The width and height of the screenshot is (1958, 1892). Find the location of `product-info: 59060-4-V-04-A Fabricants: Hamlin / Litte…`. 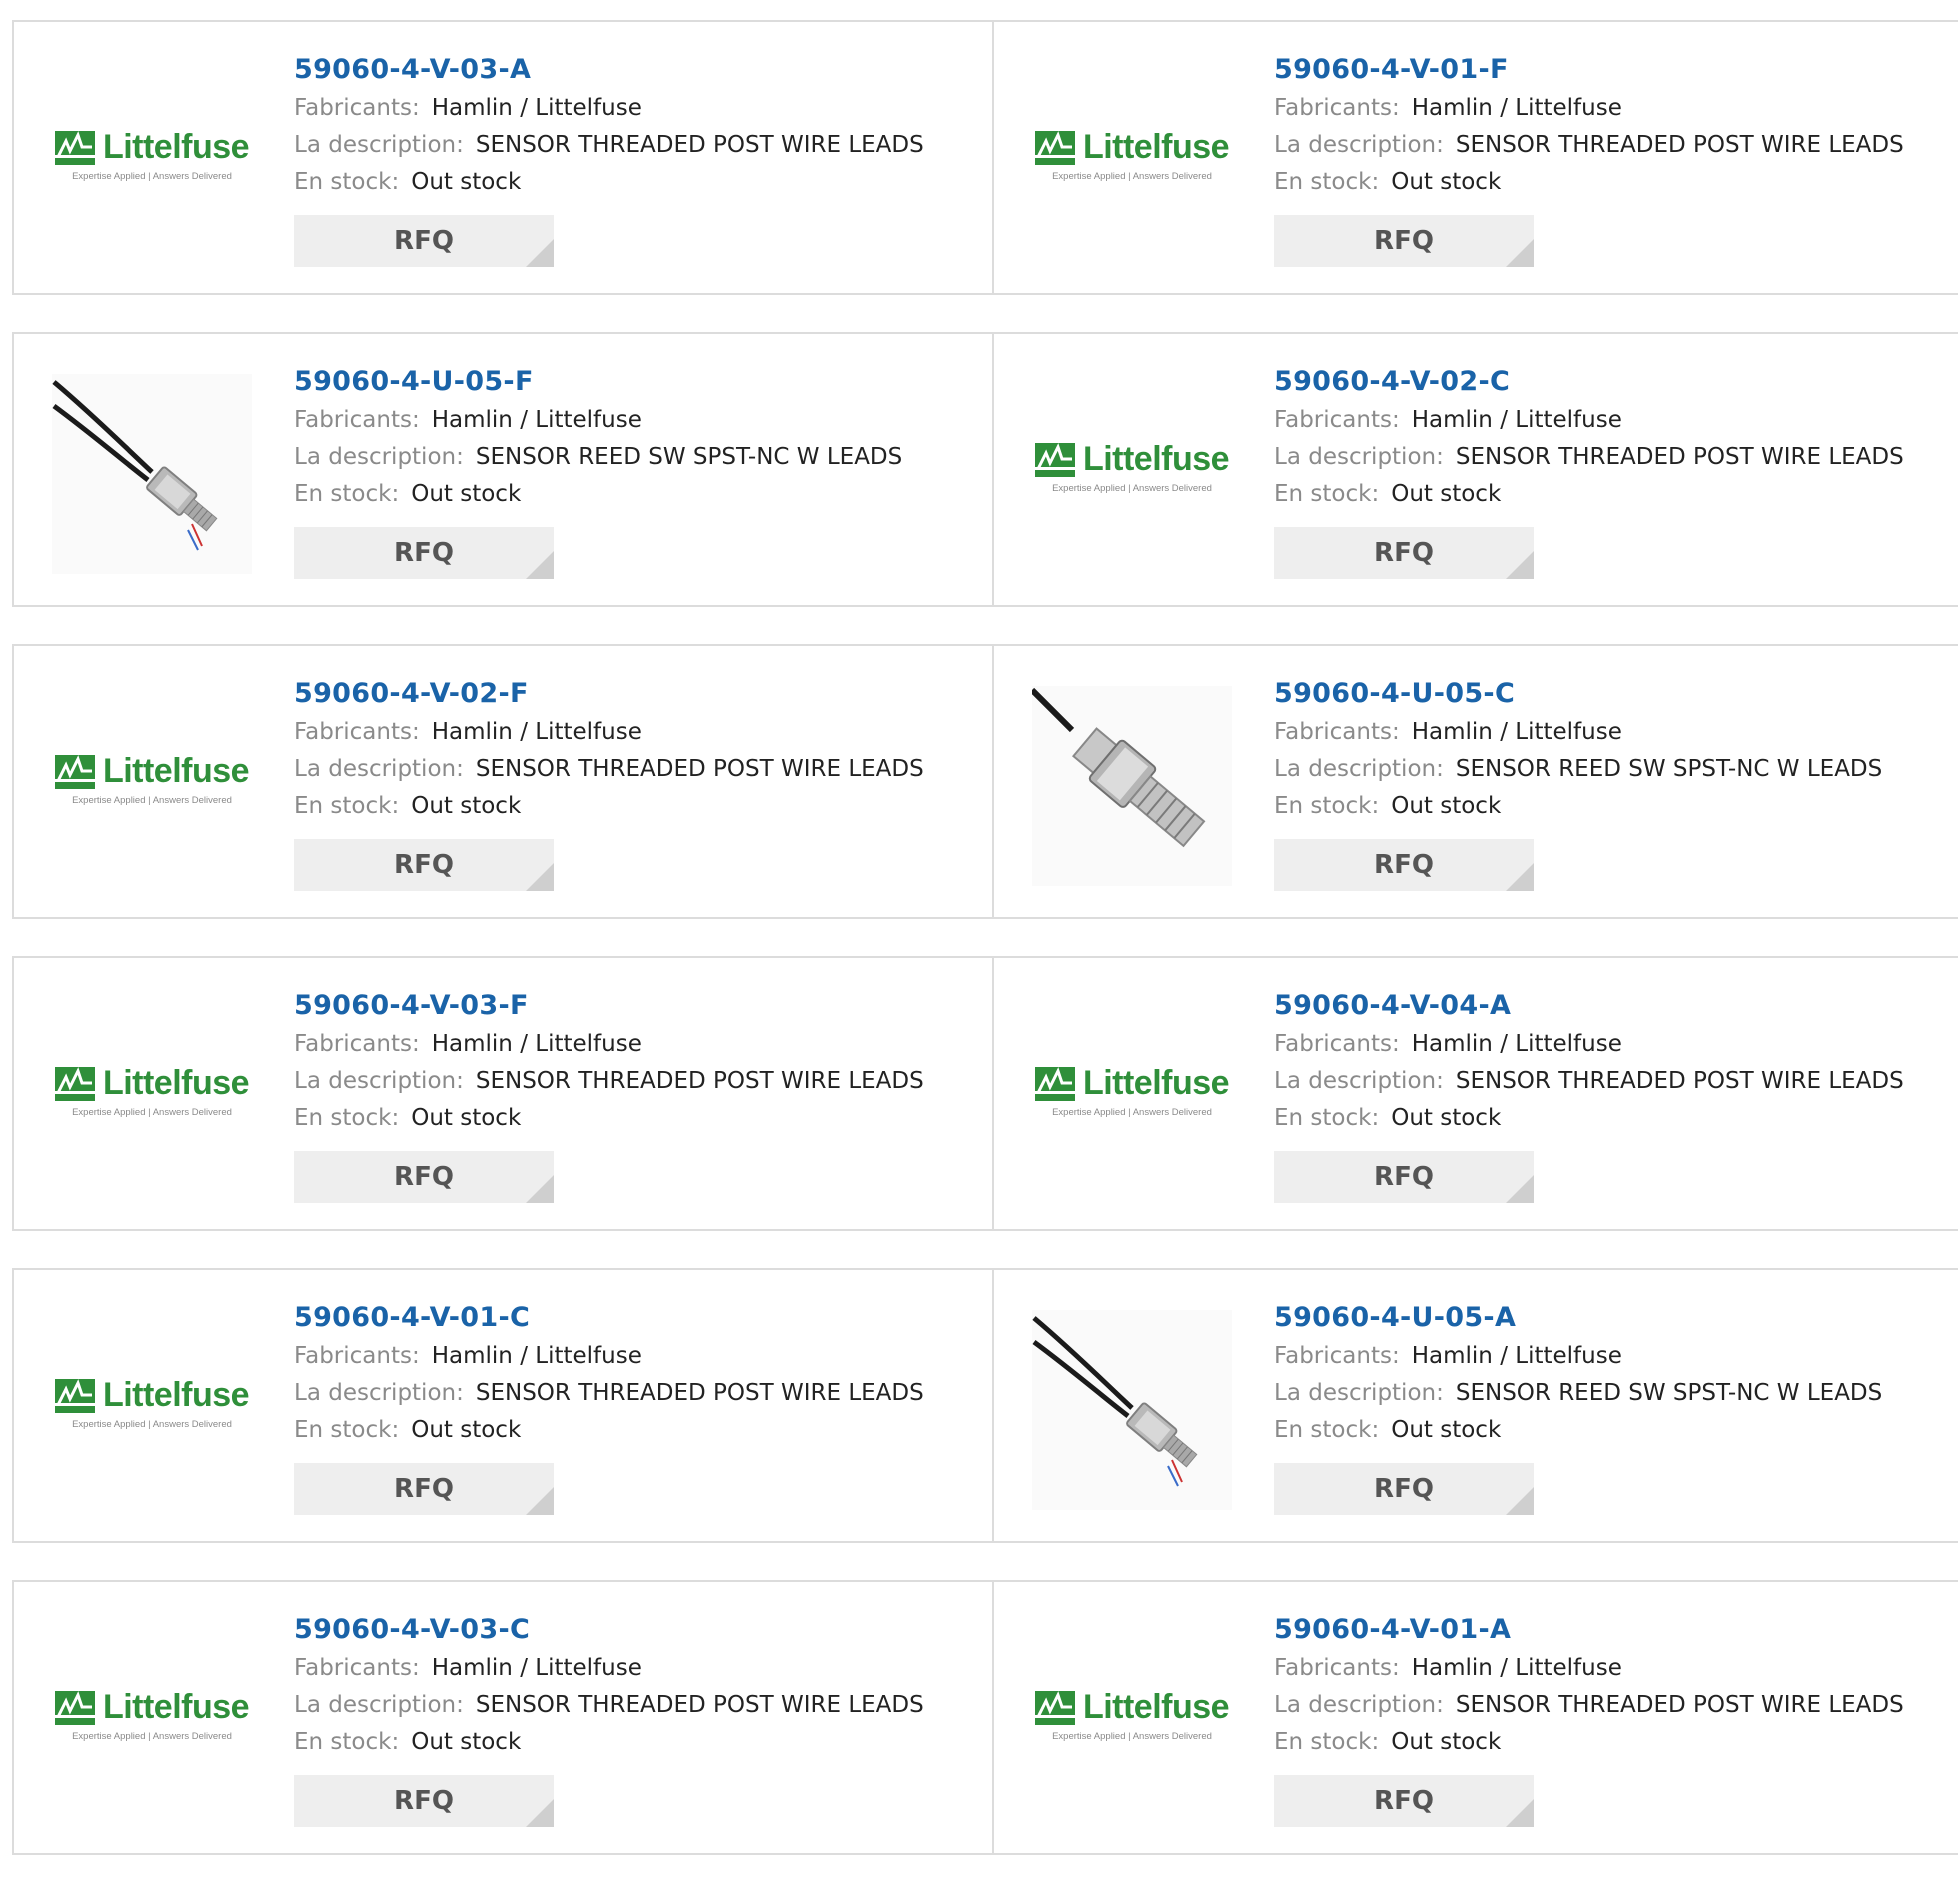

product-info: 59060-4-V-04-A Fabricants: Hamlin / Litte… is located at coordinates (1614, 1094).